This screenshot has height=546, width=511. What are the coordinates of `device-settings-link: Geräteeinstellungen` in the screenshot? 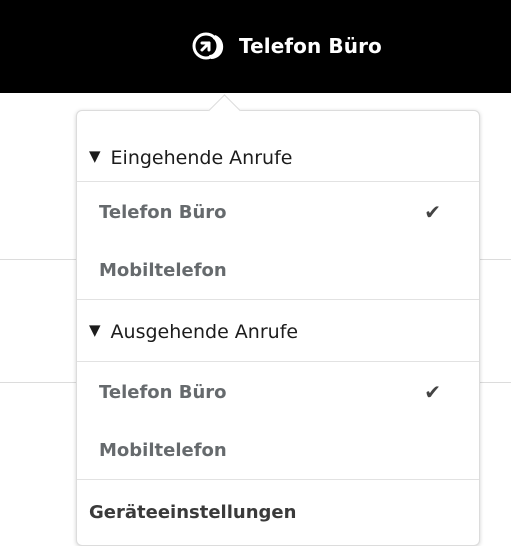 It's located at (278, 512).